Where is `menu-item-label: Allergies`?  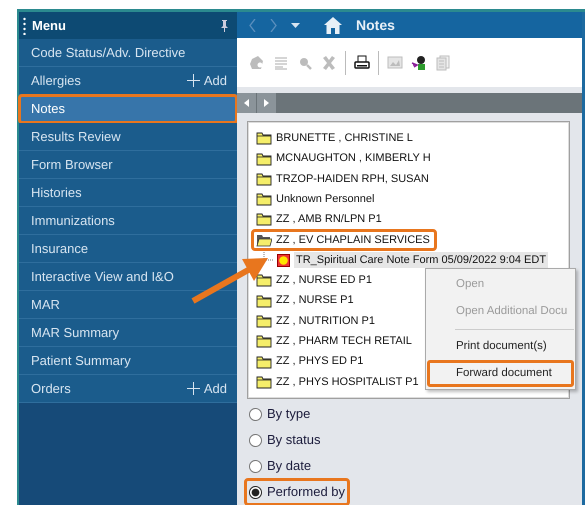 menu-item-label: Allergies is located at coordinates (56, 81).